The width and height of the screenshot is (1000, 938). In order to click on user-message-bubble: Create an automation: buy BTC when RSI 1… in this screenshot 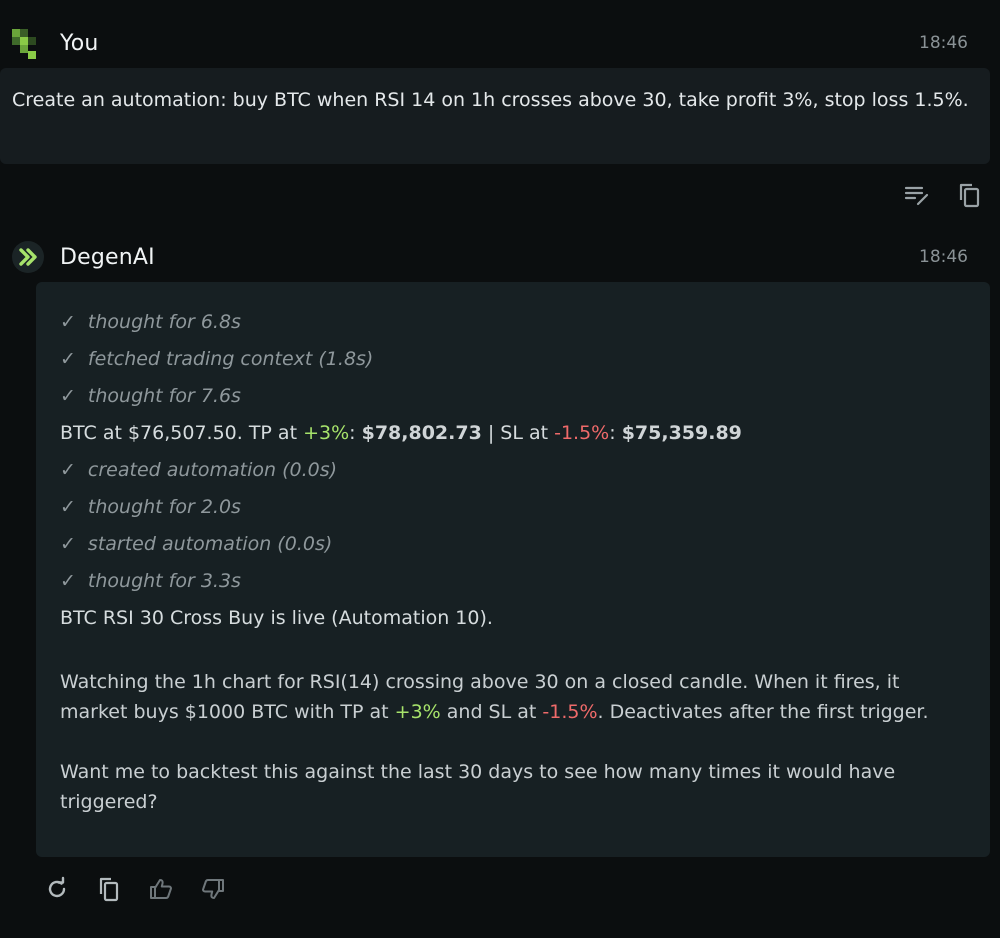, I will do `click(495, 116)`.